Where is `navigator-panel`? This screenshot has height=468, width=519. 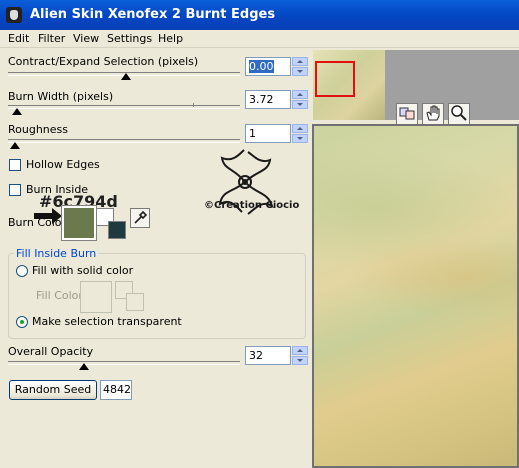 navigator-panel is located at coordinates (415, 86).